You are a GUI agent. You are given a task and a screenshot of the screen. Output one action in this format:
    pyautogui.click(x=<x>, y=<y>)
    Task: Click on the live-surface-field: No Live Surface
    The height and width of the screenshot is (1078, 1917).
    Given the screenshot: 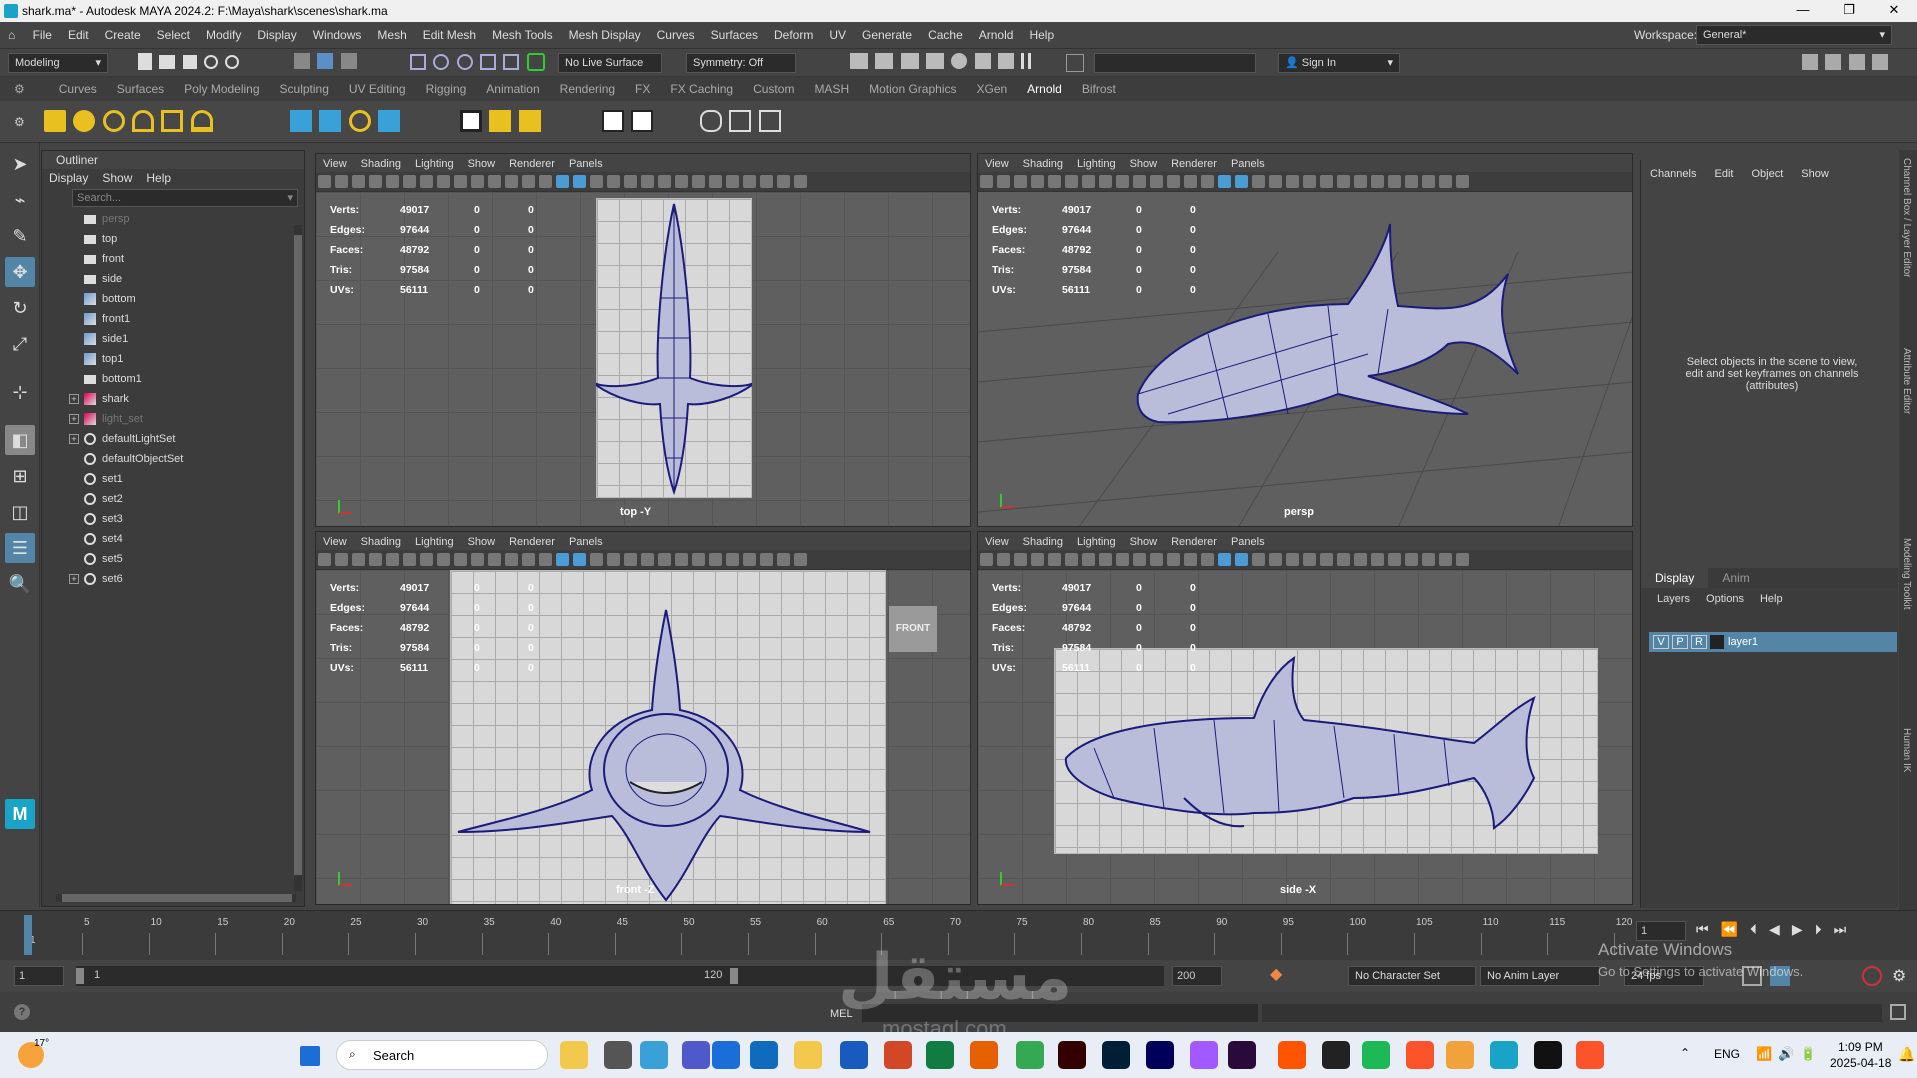 What is the action you would take?
    pyautogui.click(x=610, y=63)
    